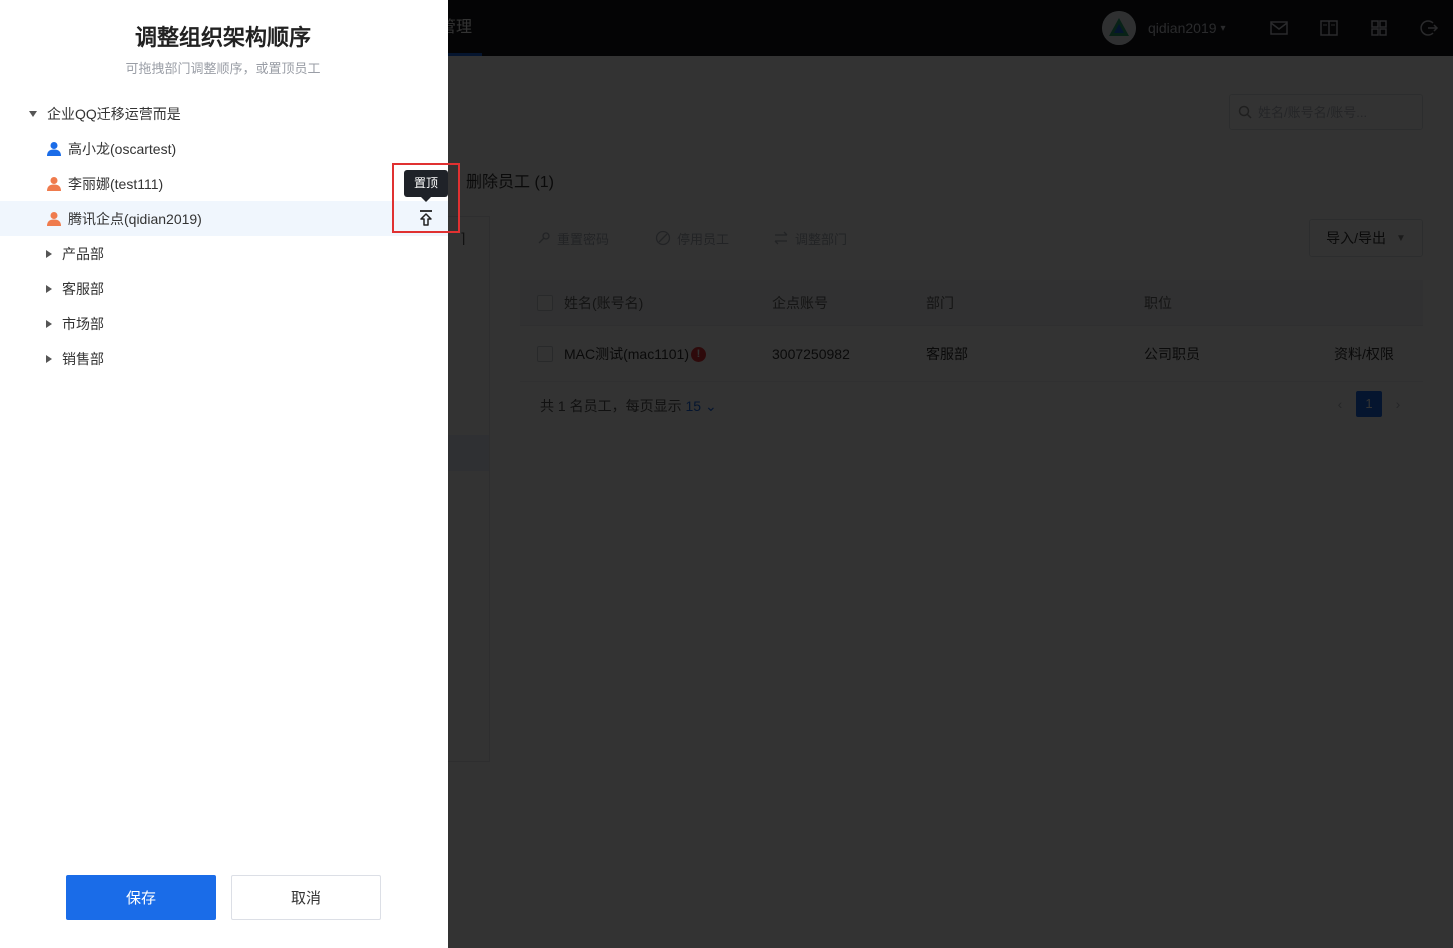  I want to click on cancel-button: 取消, so click(306, 897).